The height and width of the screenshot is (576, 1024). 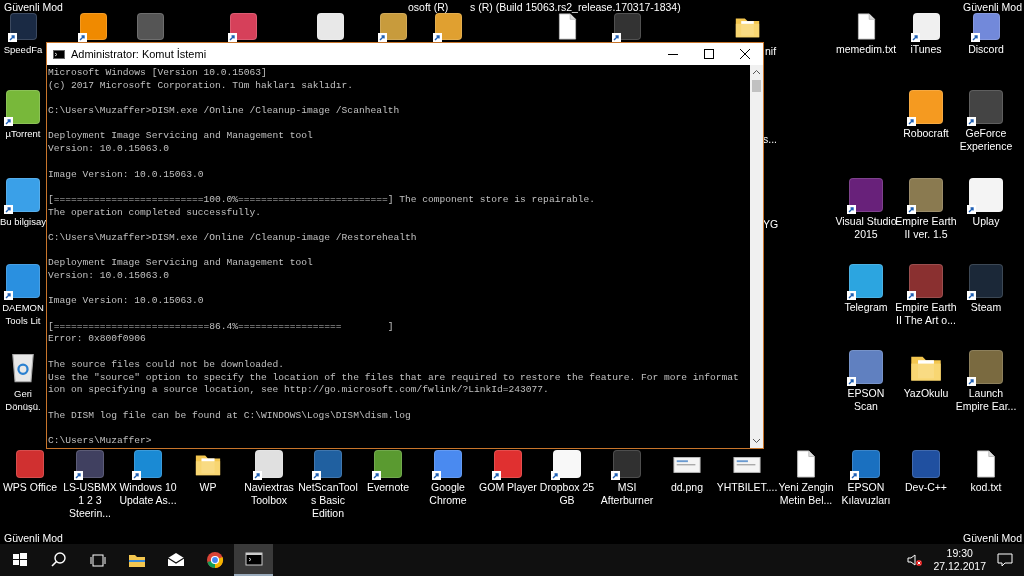 What do you see at coordinates (756, 72) in the screenshot?
I see `scroll-up-icon` at bounding box center [756, 72].